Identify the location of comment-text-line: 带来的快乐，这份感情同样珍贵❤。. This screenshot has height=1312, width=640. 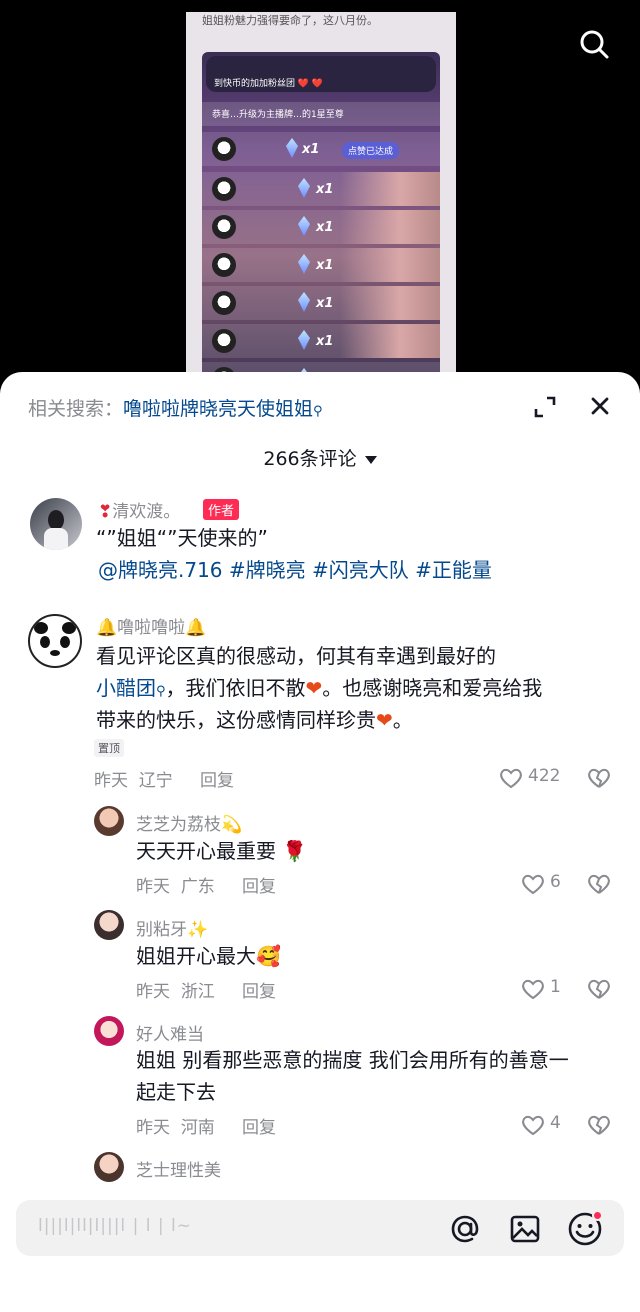
(254, 720).